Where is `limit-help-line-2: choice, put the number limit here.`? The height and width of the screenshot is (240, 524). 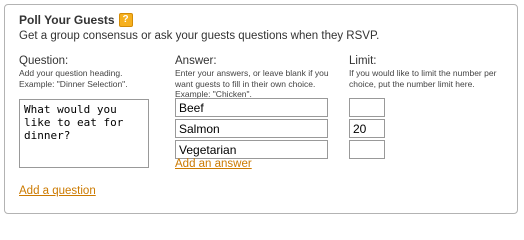
limit-help-line-2: choice, put the number limit here. is located at coordinates (412, 83).